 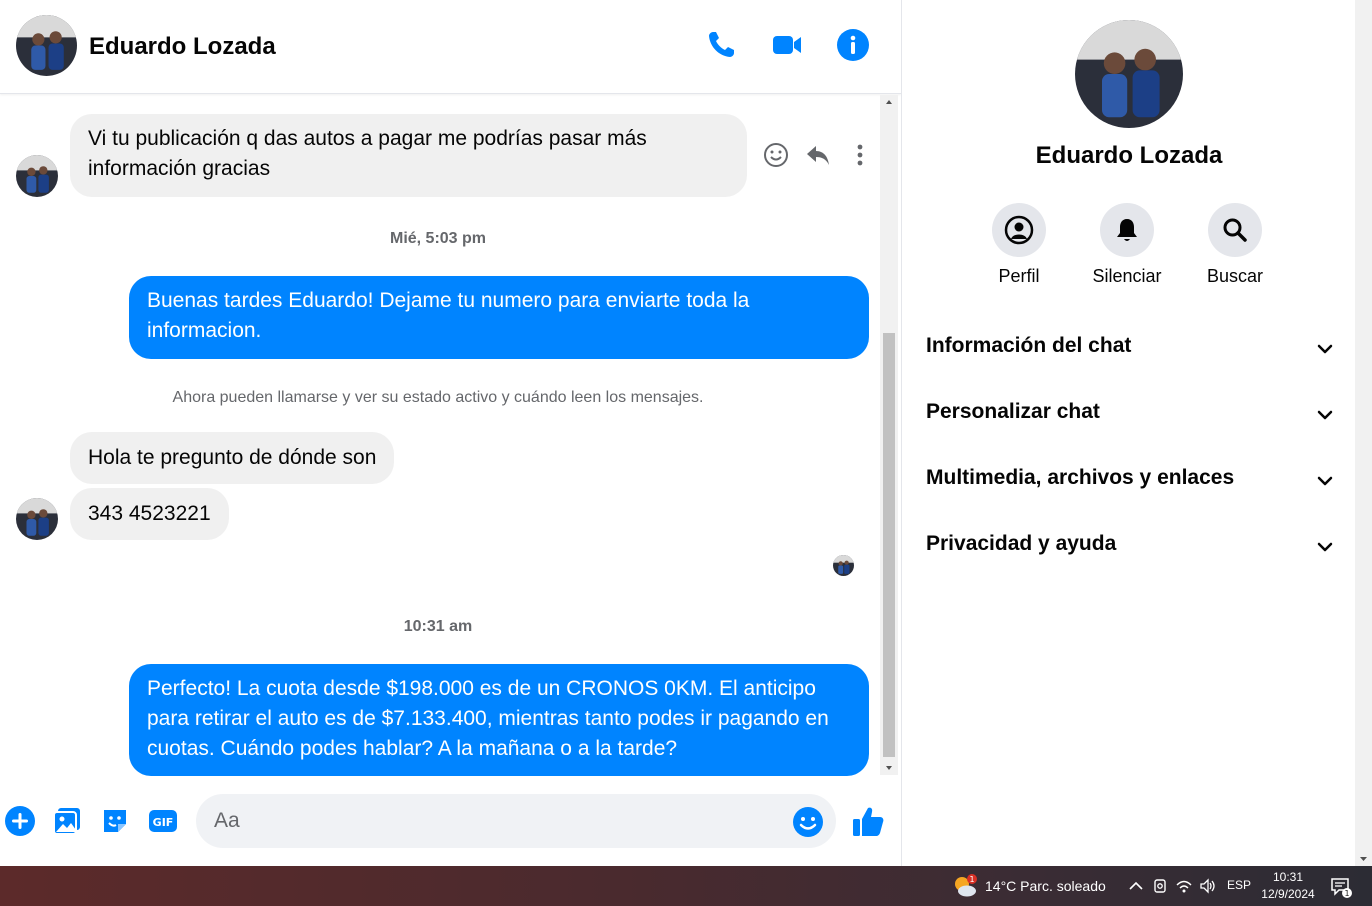 What do you see at coordinates (46, 45) in the screenshot?
I see `contact-avatar` at bounding box center [46, 45].